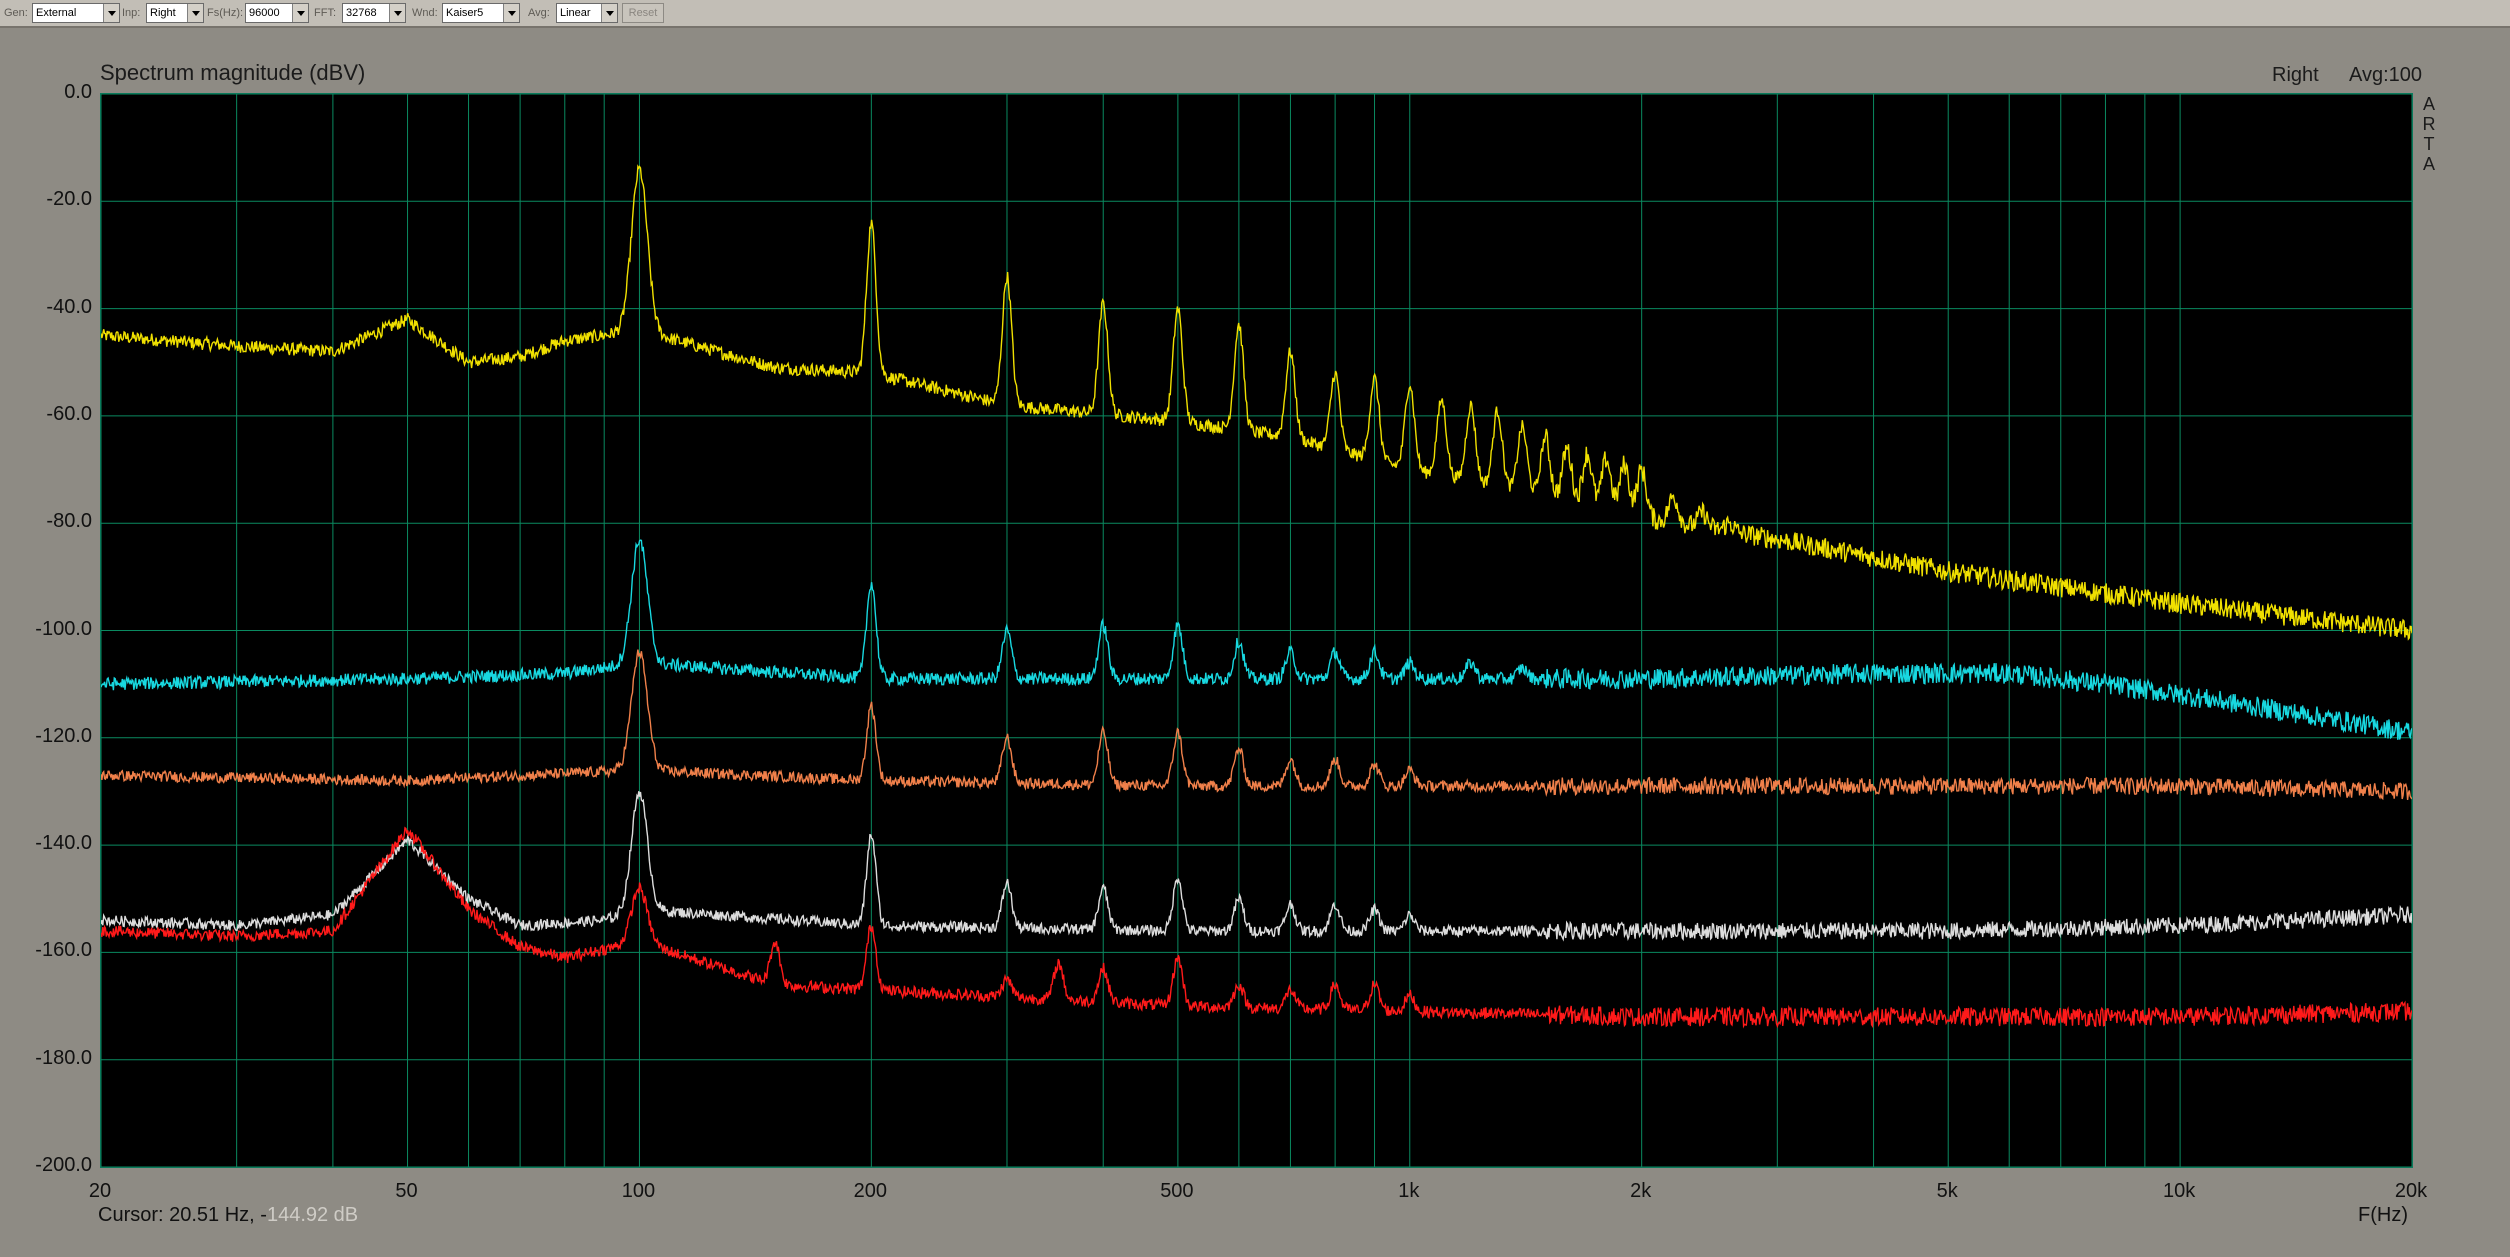  Describe the element at coordinates (100, 1191) in the screenshot. I see `x-tick-label: 20` at that location.